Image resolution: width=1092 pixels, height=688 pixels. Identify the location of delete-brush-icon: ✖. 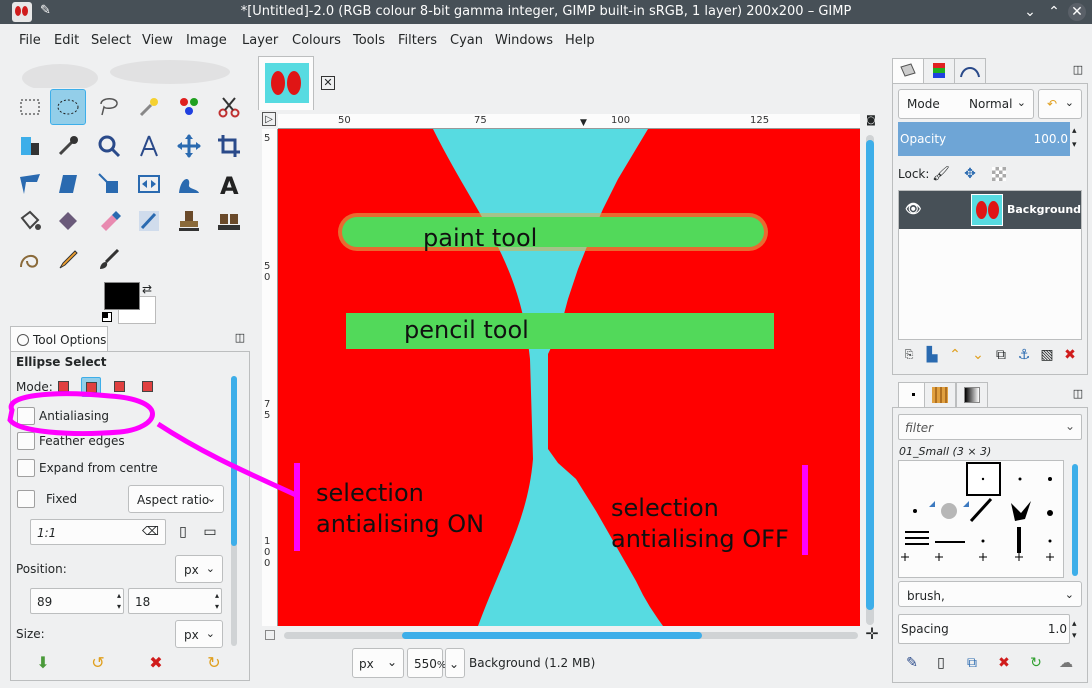
(1004, 663).